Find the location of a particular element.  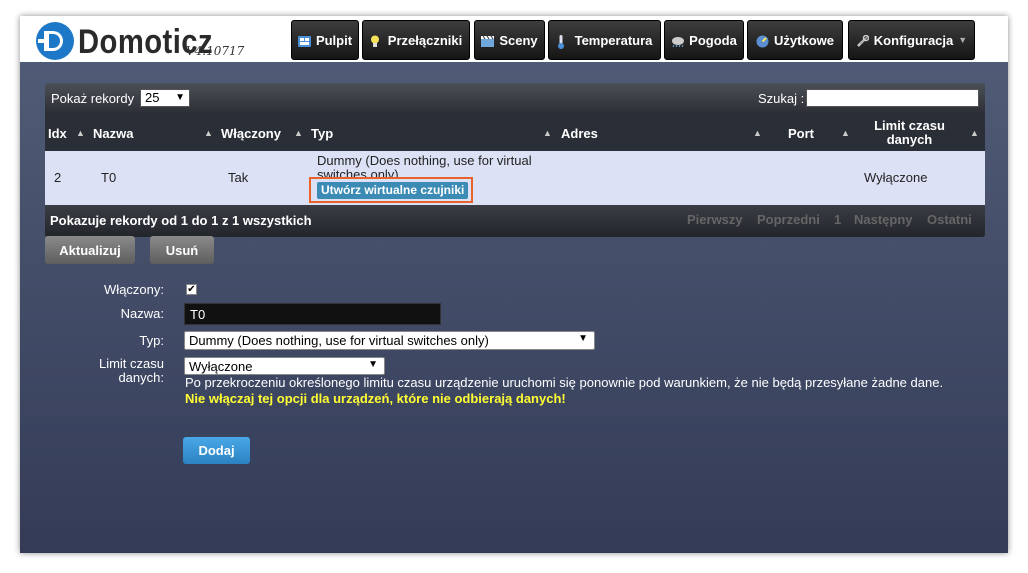

col-typ: Typ is located at coordinates (322, 133).